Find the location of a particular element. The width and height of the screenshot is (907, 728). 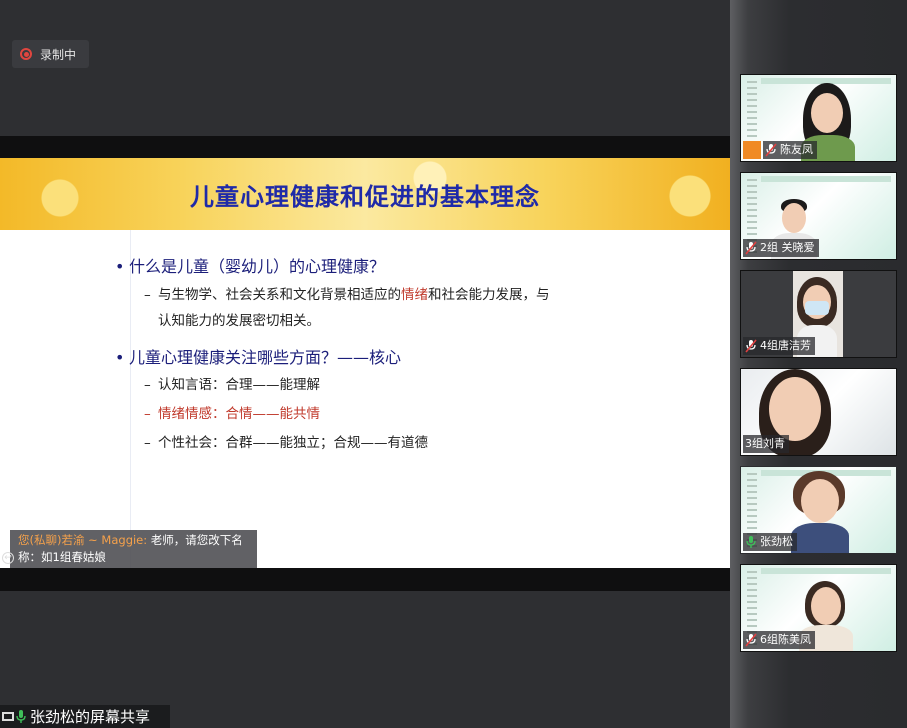

mic-icon is located at coordinates (21, 716).